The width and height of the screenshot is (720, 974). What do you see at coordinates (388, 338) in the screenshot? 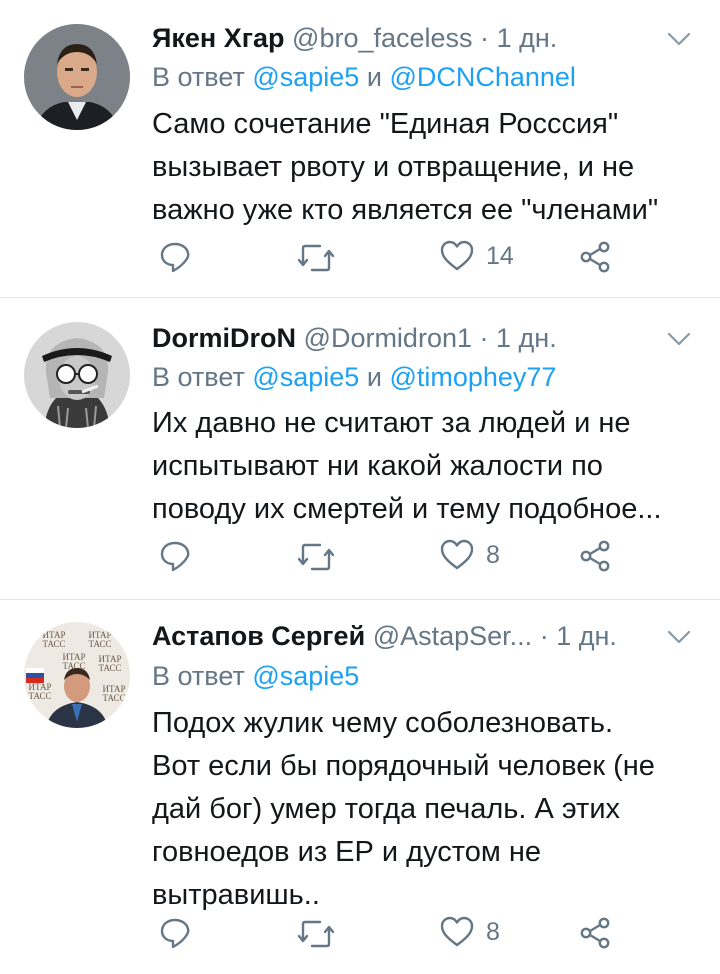
I see `username: @Dormidron1` at bounding box center [388, 338].